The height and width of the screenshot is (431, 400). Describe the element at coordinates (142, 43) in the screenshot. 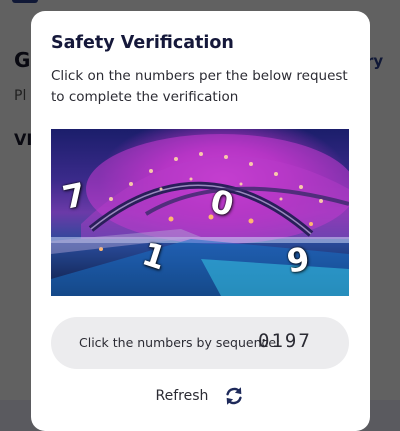

I see `dialog-title: Safety Verification` at that location.